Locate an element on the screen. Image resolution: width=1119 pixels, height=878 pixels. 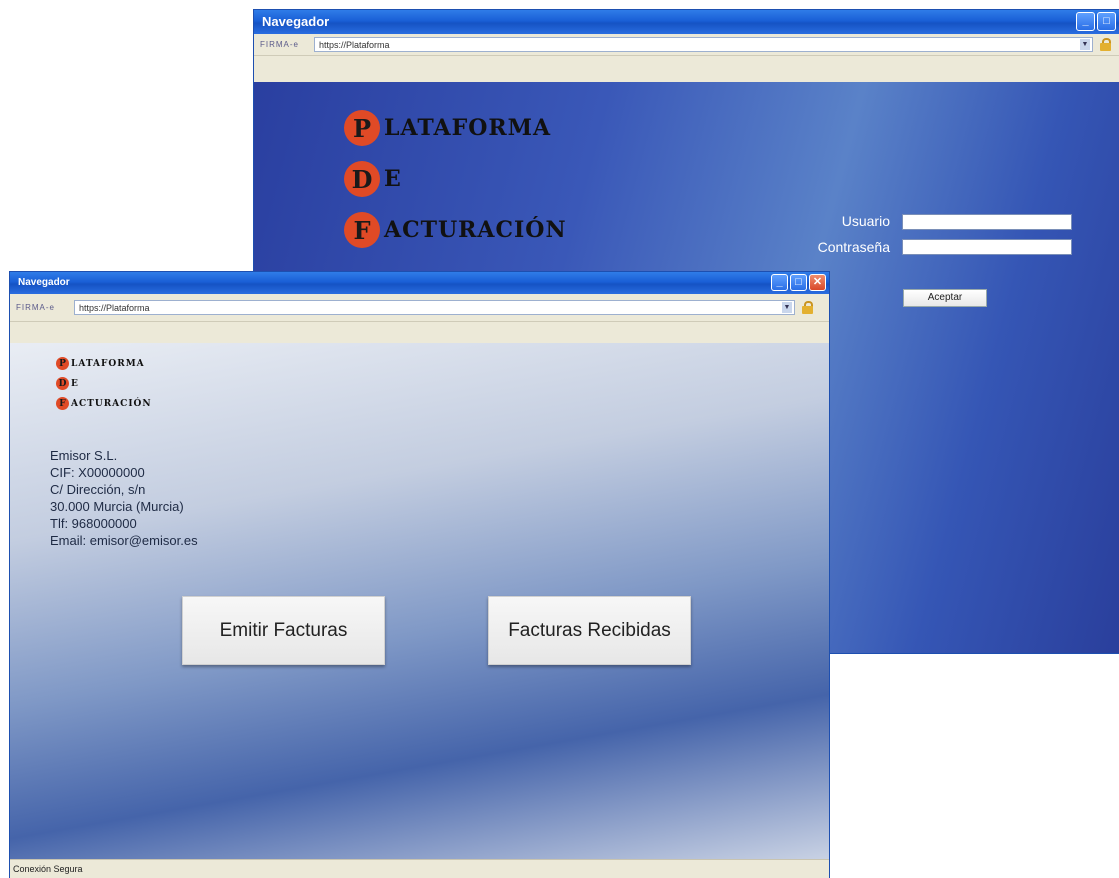
password-input is located at coordinates (987, 247).